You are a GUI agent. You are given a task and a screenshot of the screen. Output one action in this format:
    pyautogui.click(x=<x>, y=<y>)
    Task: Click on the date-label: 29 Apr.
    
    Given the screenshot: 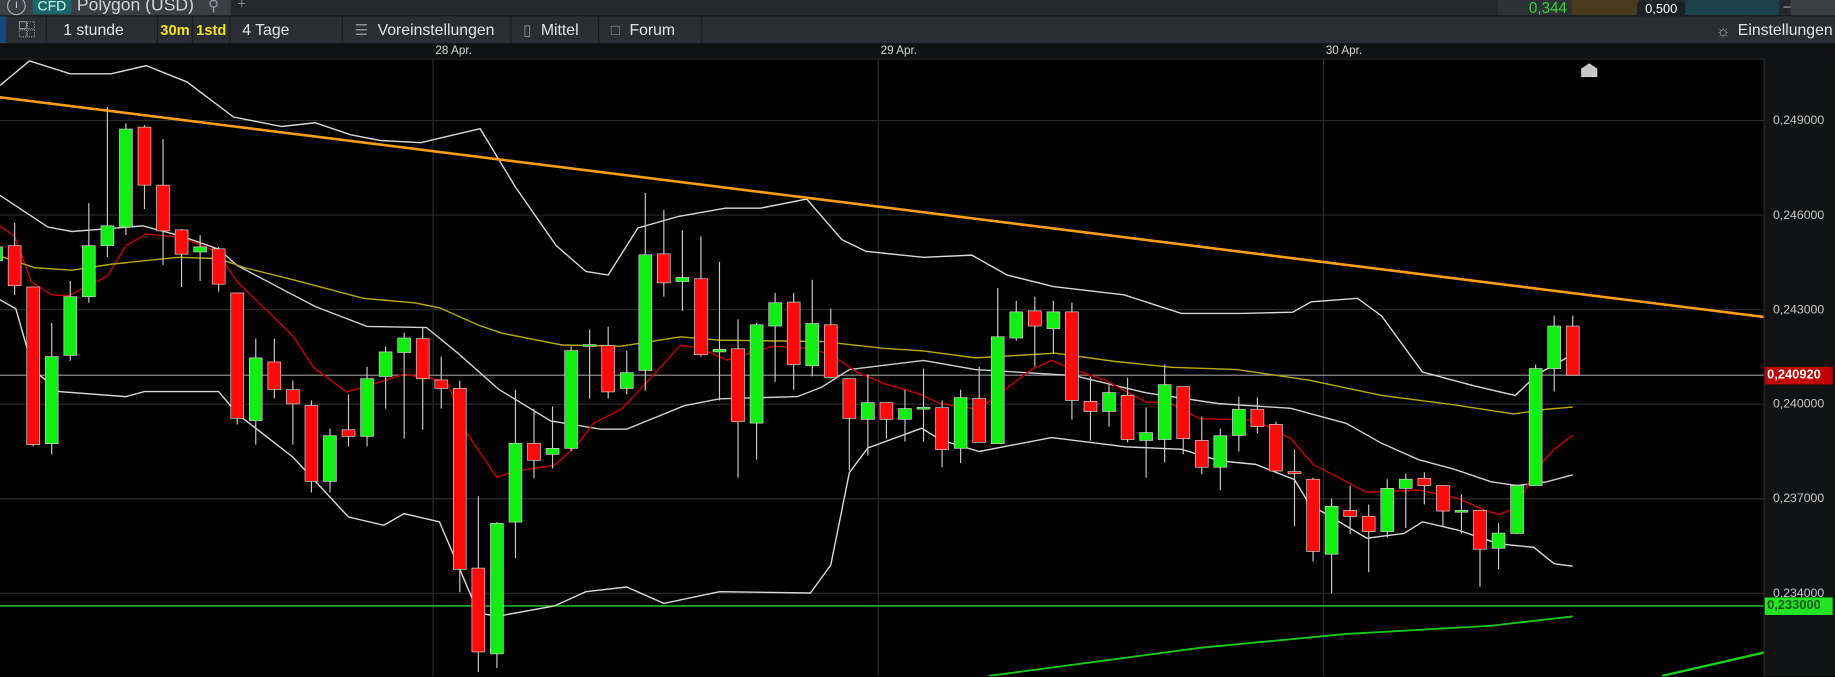 What is the action you would take?
    pyautogui.click(x=899, y=51)
    